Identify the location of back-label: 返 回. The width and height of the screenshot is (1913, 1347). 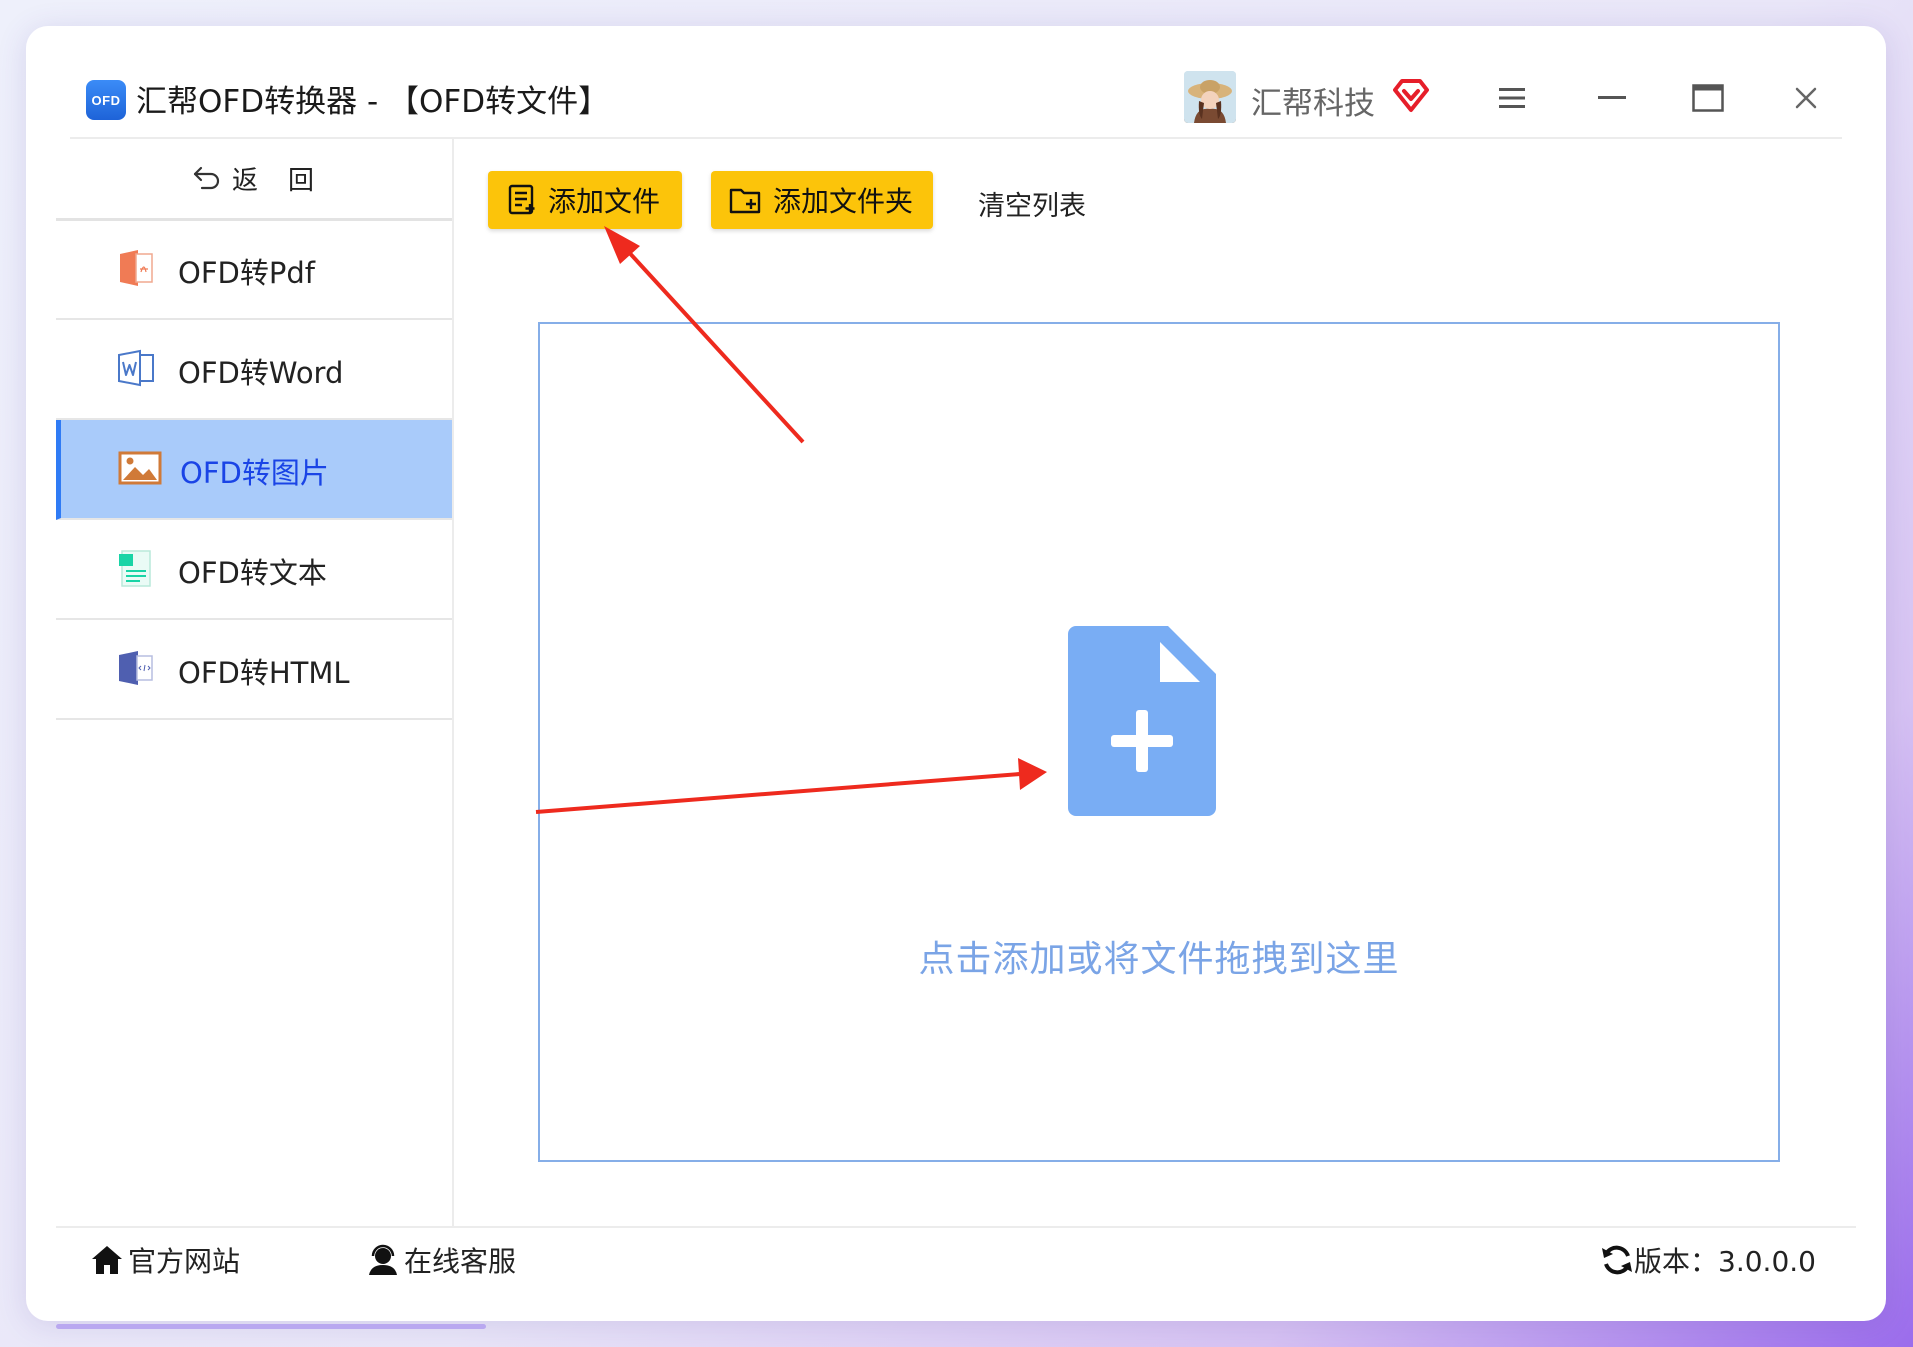
(273, 180).